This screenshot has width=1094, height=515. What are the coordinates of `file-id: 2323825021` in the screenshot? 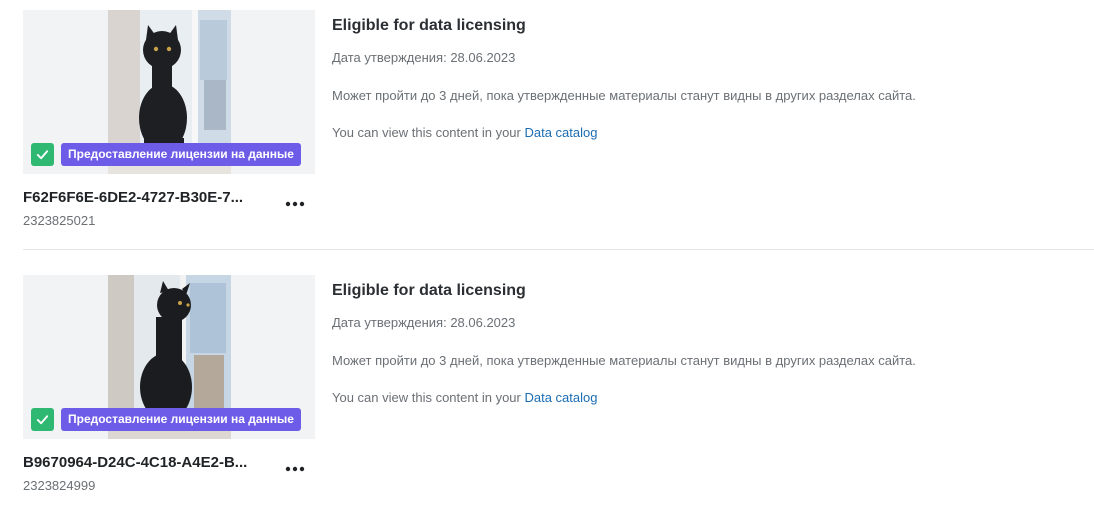 It's located at (59, 220).